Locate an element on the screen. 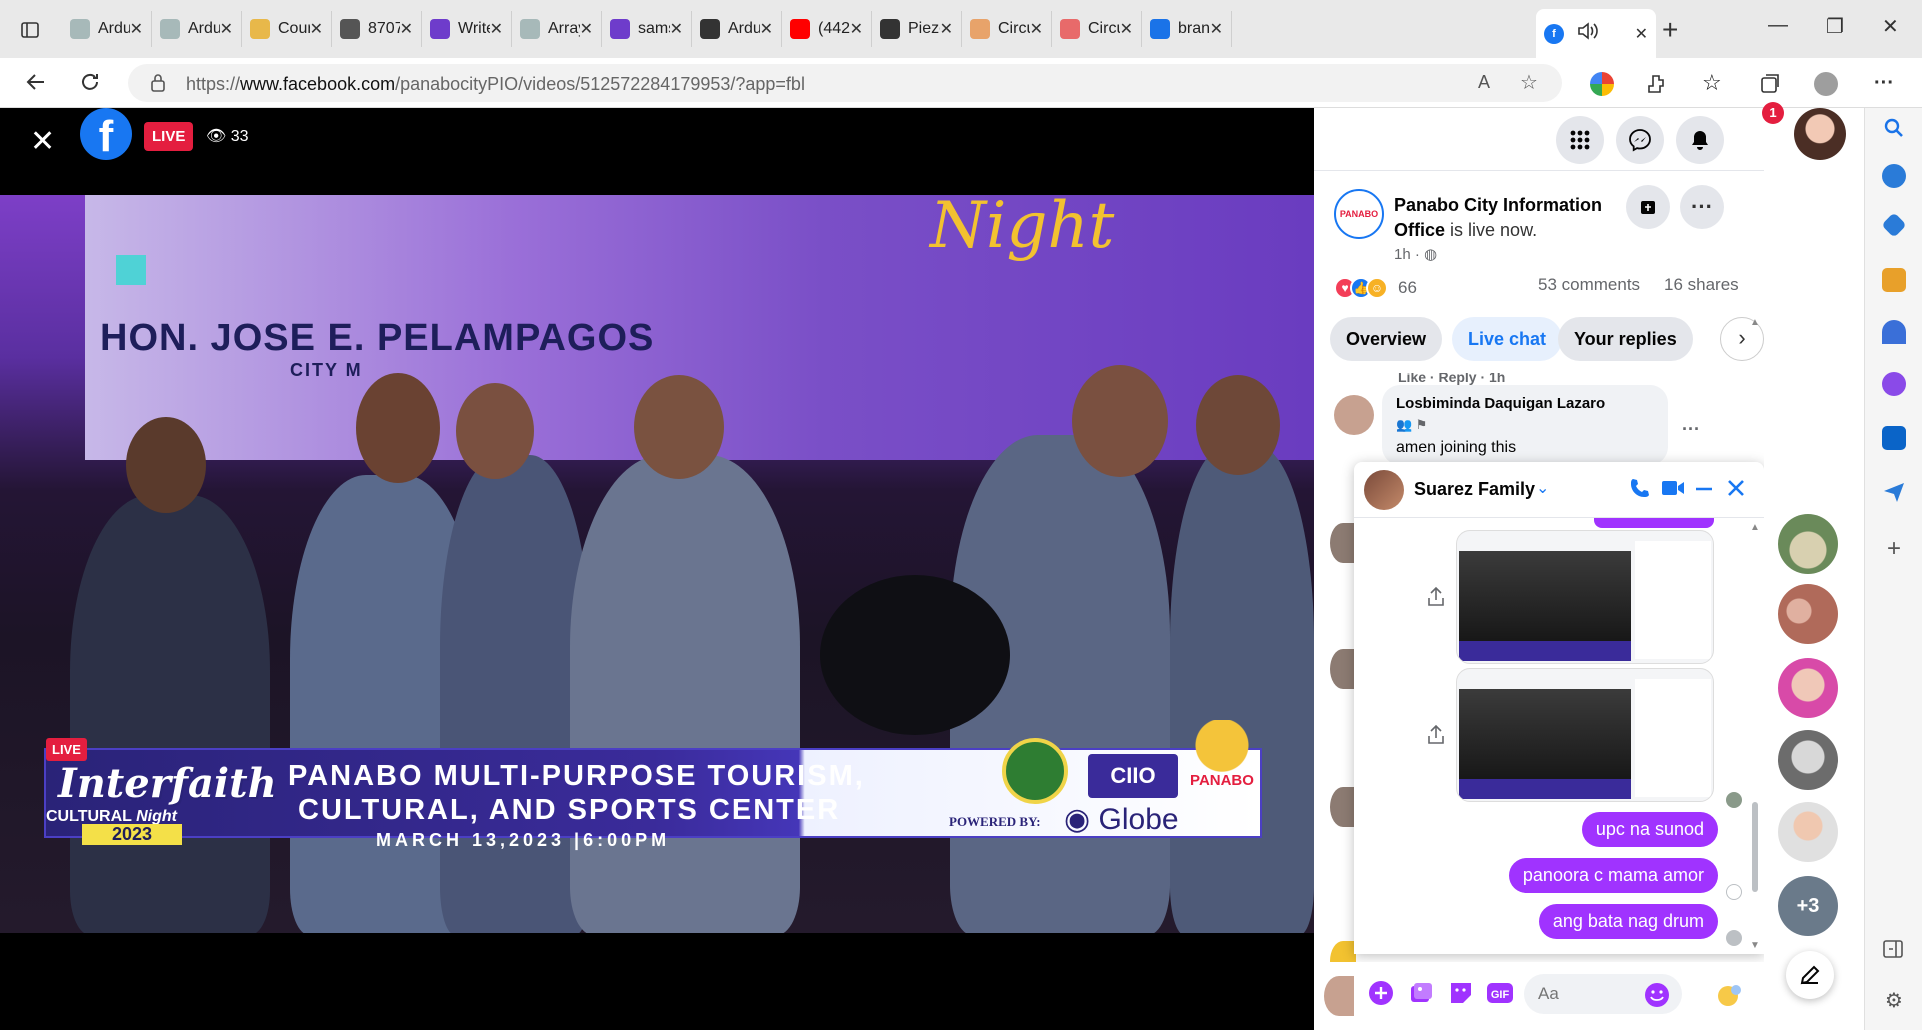  more-contacts: +3 is located at coordinates (1808, 906).